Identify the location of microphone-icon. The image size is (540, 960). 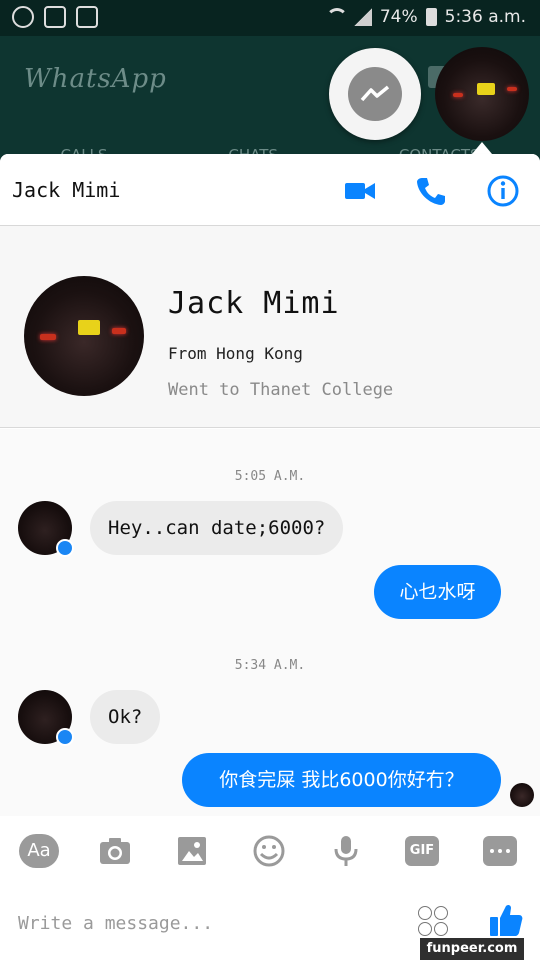
(346, 851).